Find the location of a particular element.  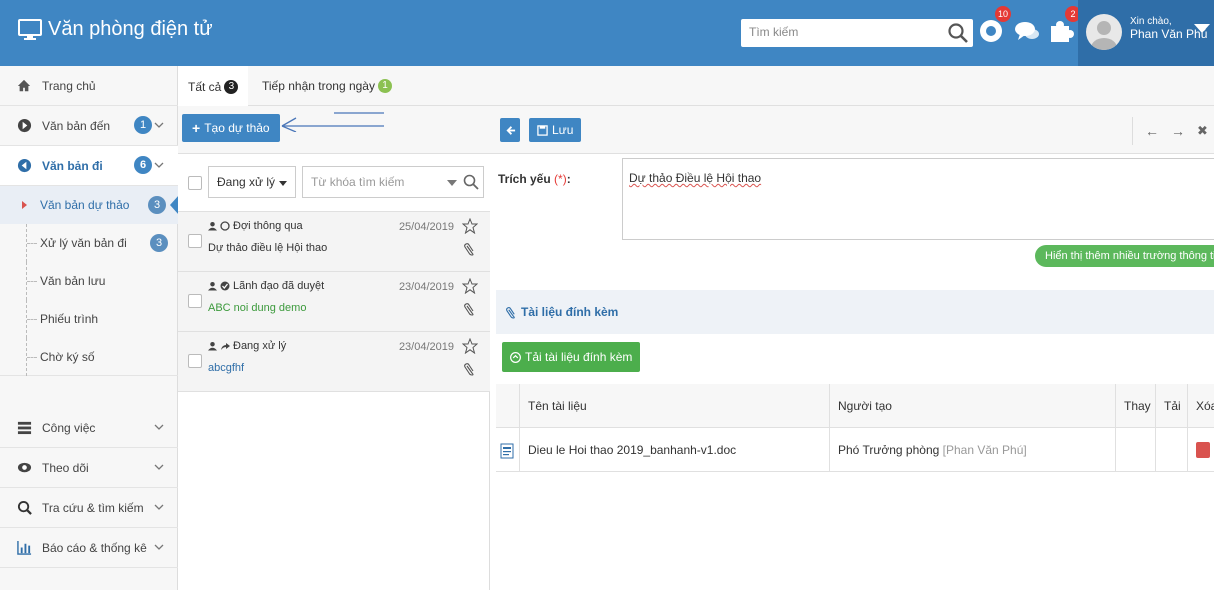

tab-received-today: Tiếp nhận trong ngày 1 is located at coordinates (327, 86).